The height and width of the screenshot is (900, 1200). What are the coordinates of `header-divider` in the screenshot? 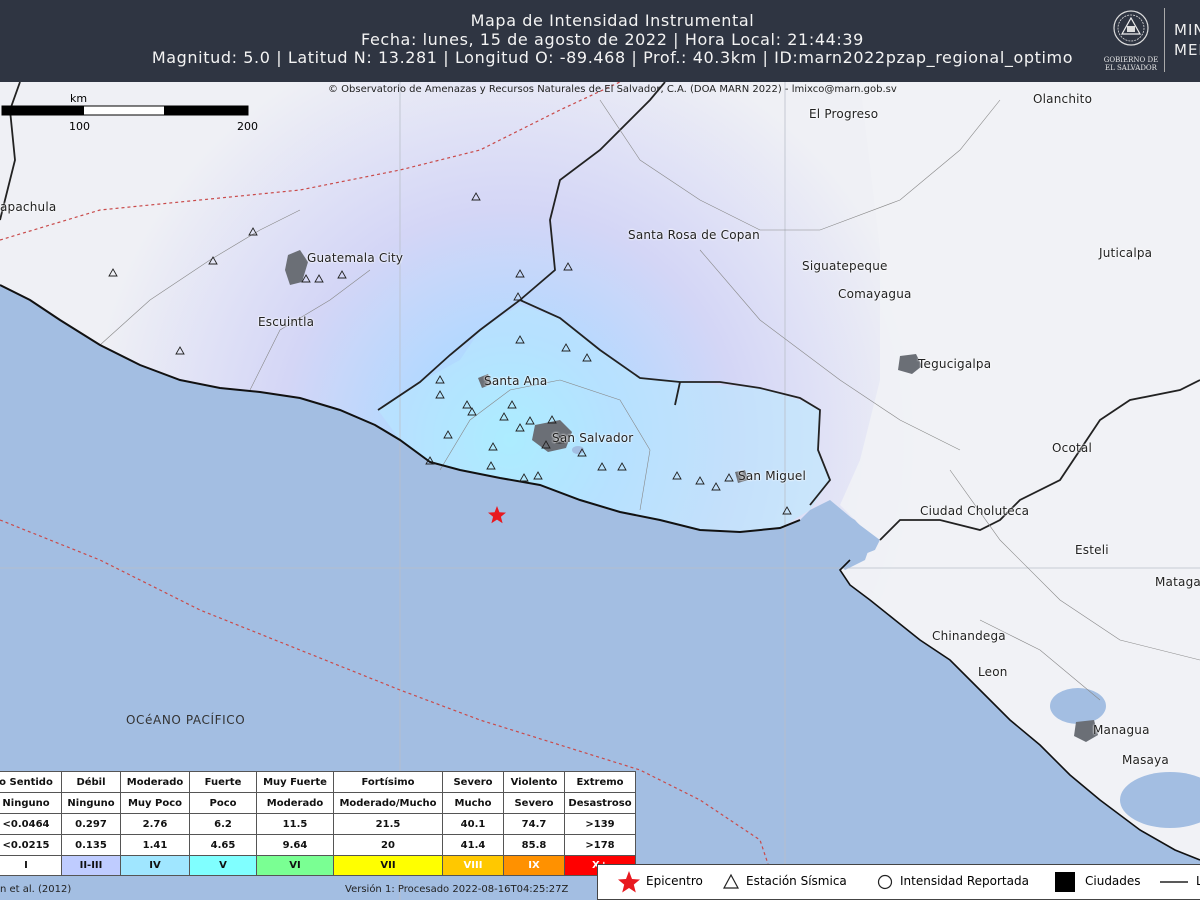 It's located at (1164, 40).